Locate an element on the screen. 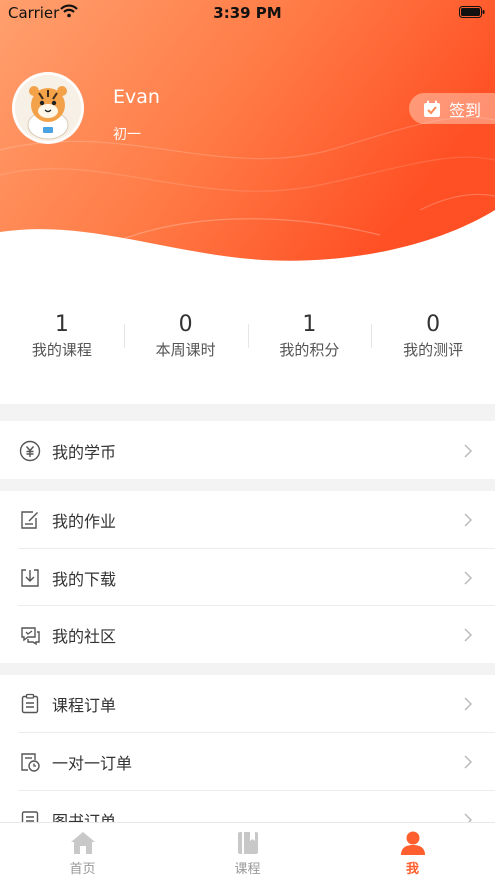  stats-row: 1 我的课程 0 本周课时 1 我的积分 0 我的测评 is located at coordinates (247, 340).